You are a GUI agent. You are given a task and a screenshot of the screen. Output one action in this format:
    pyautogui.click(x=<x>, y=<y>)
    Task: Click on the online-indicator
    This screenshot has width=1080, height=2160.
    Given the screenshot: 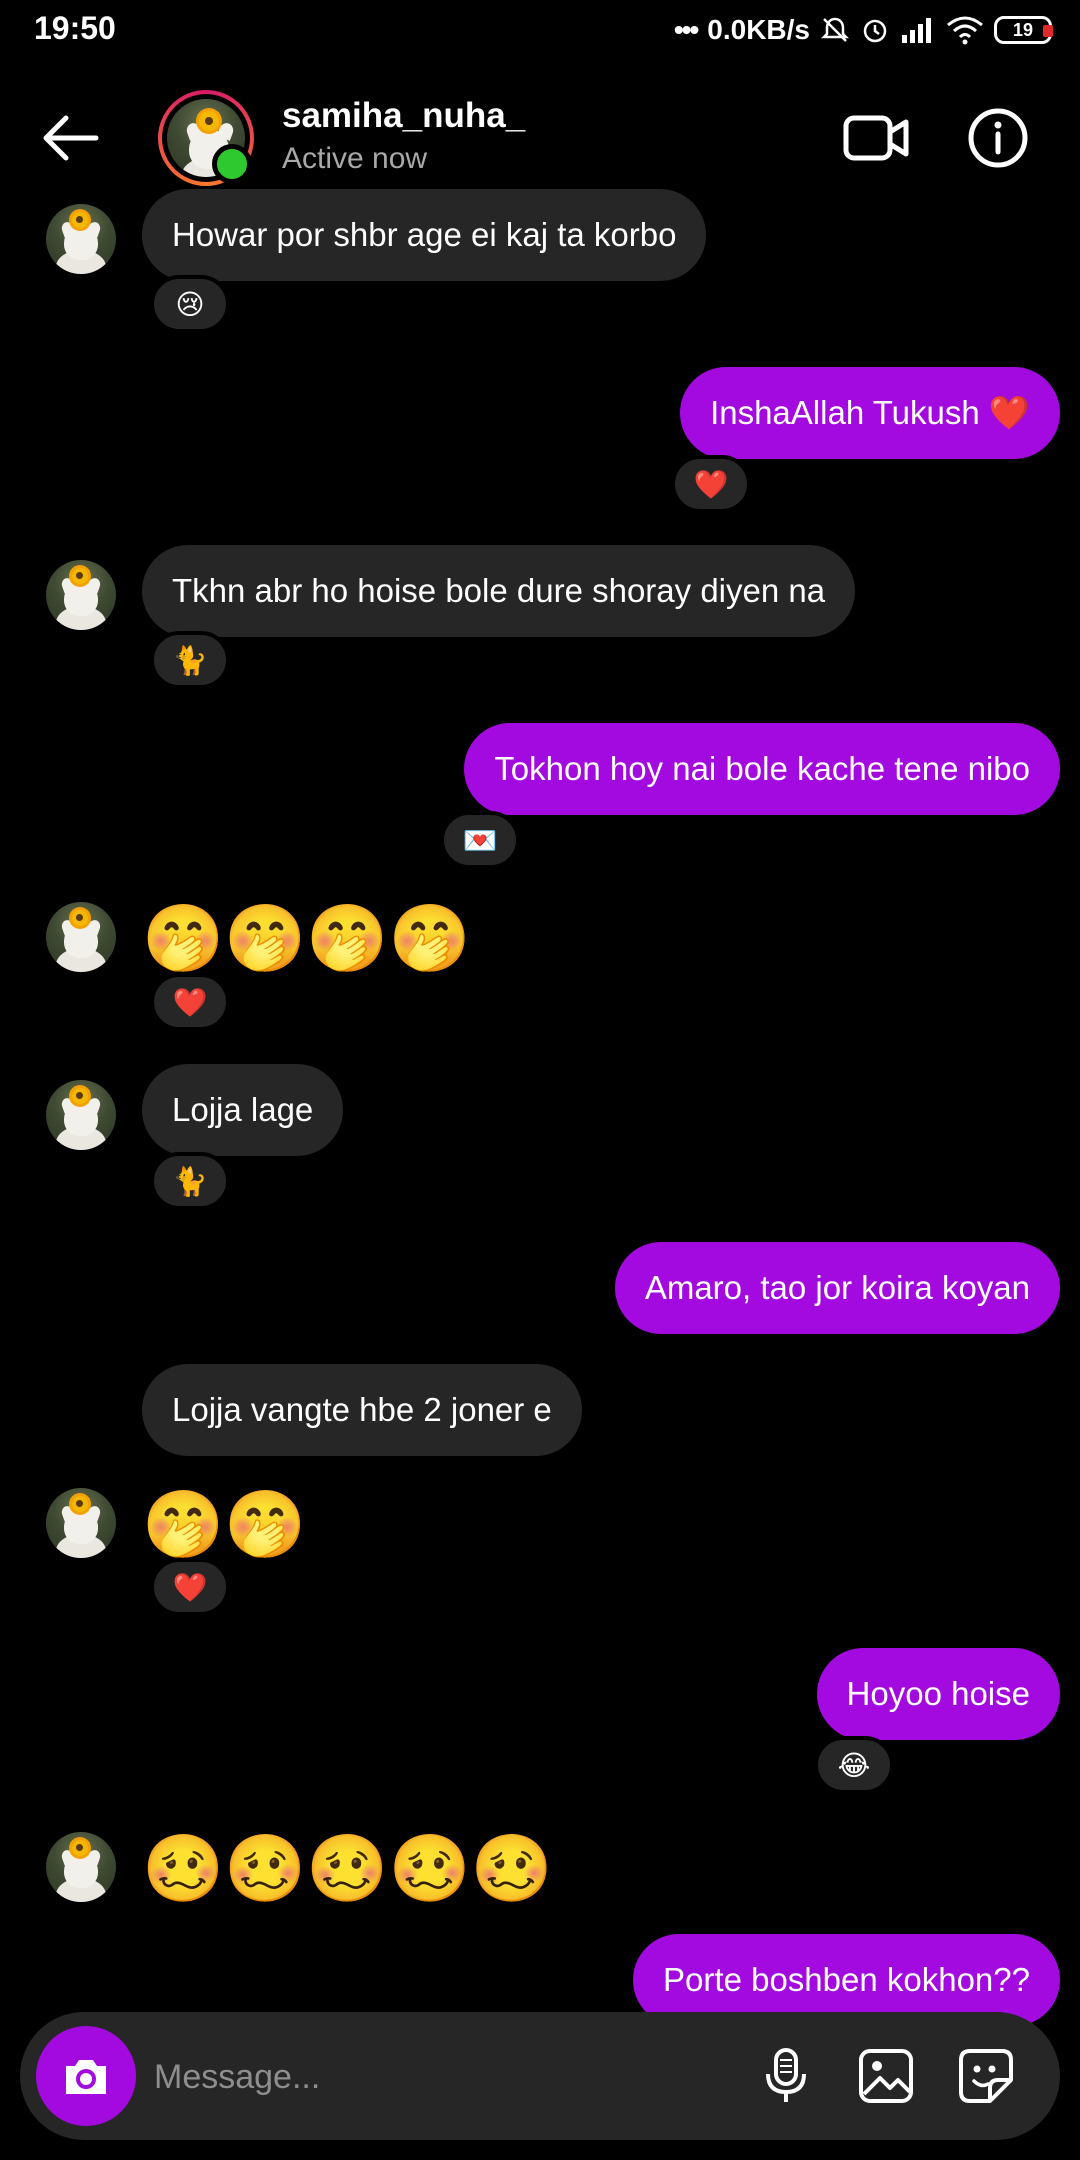 What is the action you would take?
    pyautogui.click(x=232, y=164)
    